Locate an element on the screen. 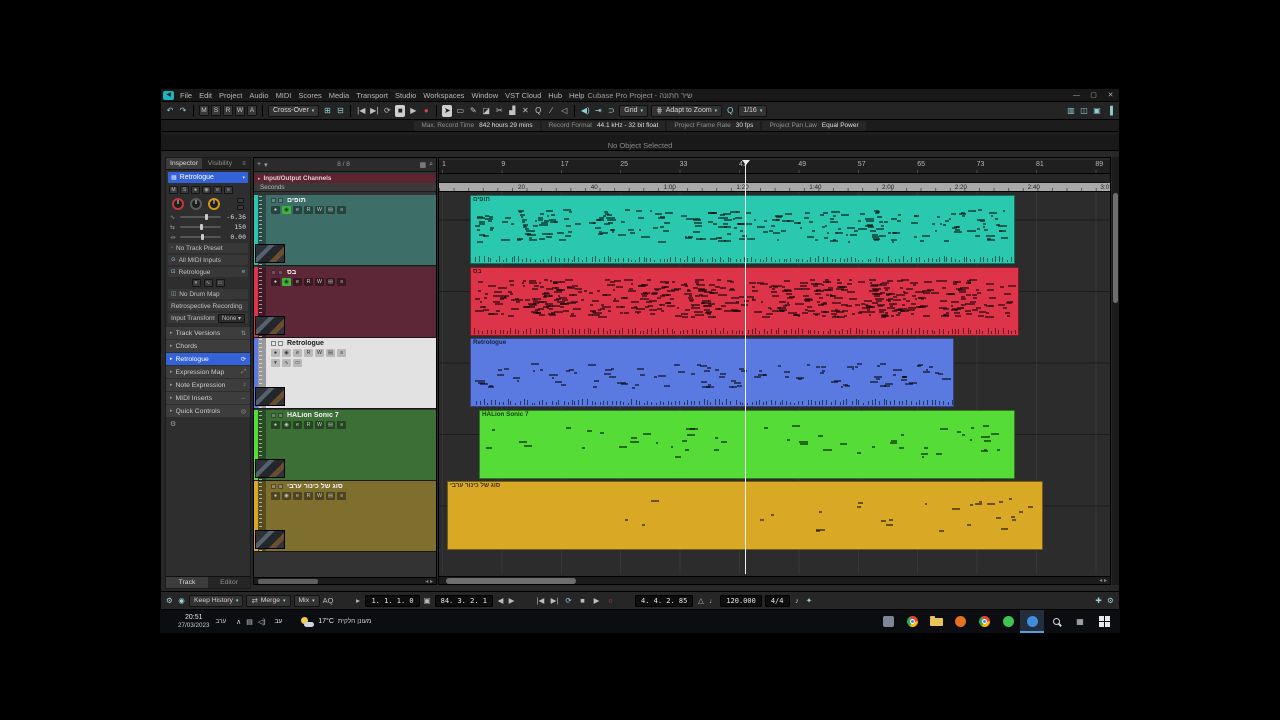  part-icon: ▭ is located at coordinates (297, 363).